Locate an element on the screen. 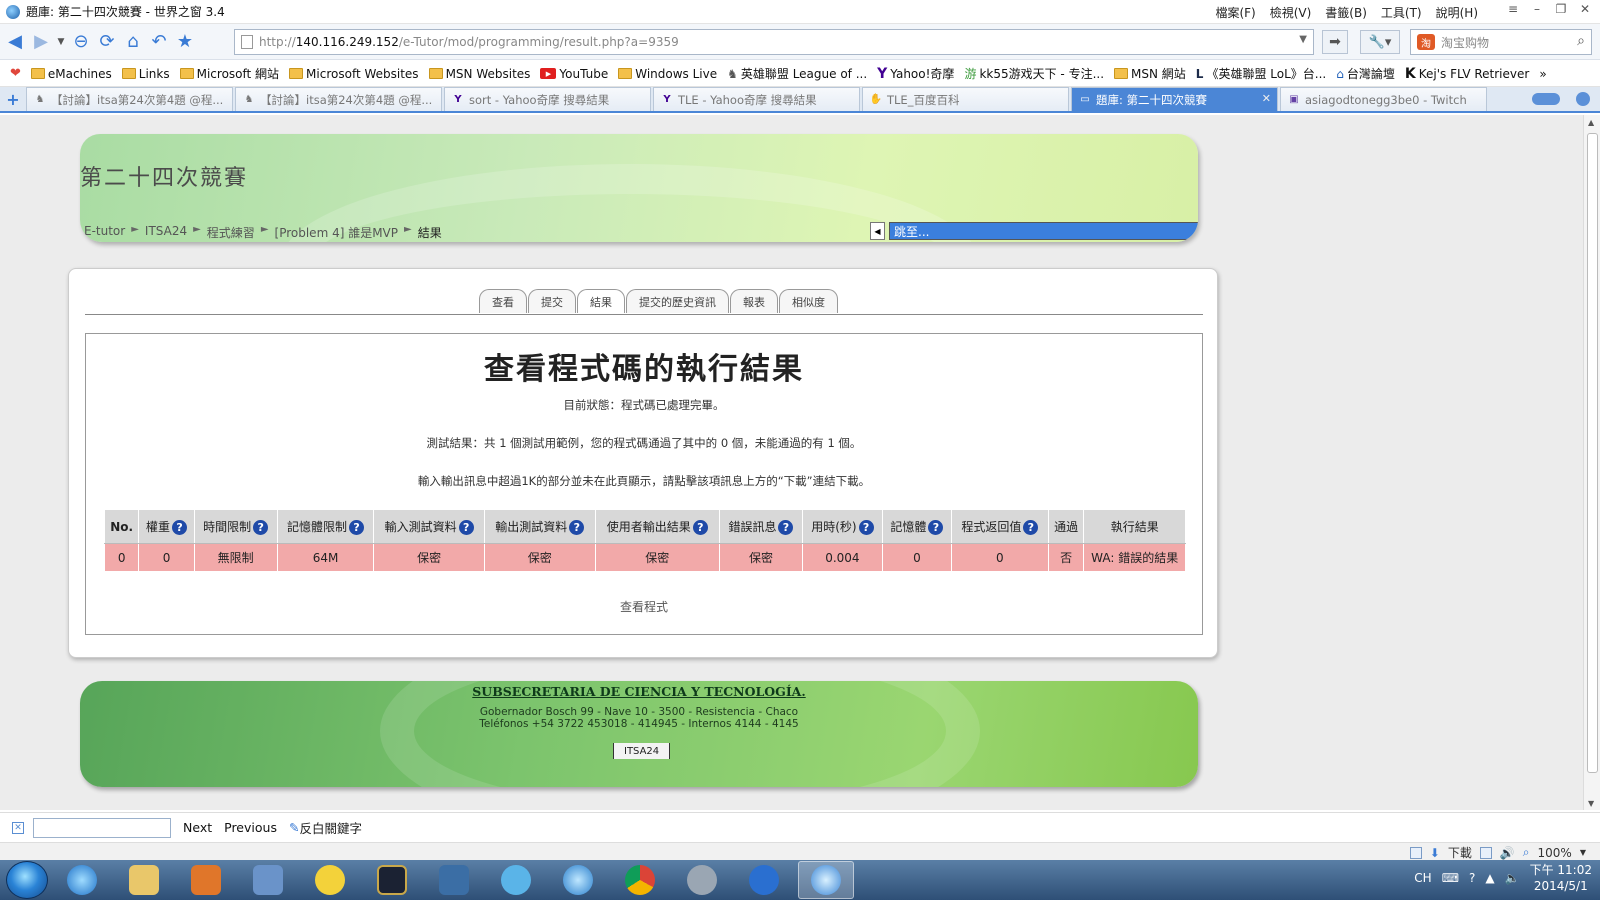 The height and width of the screenshot is (900, 1600). restore-icon: ❐ is located at coordinates (1561, 9).